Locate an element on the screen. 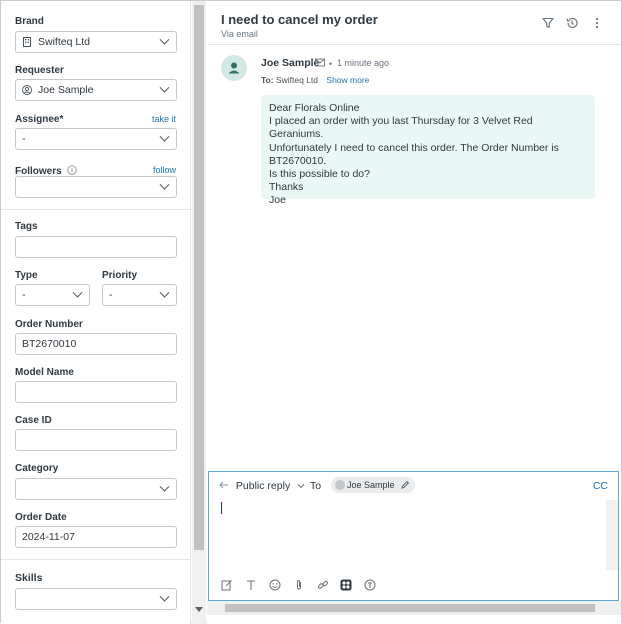 Image resolution: width=622 pixels, height=624 pixels. reply-type-select: Public reply is located at coordinates (262, 486).